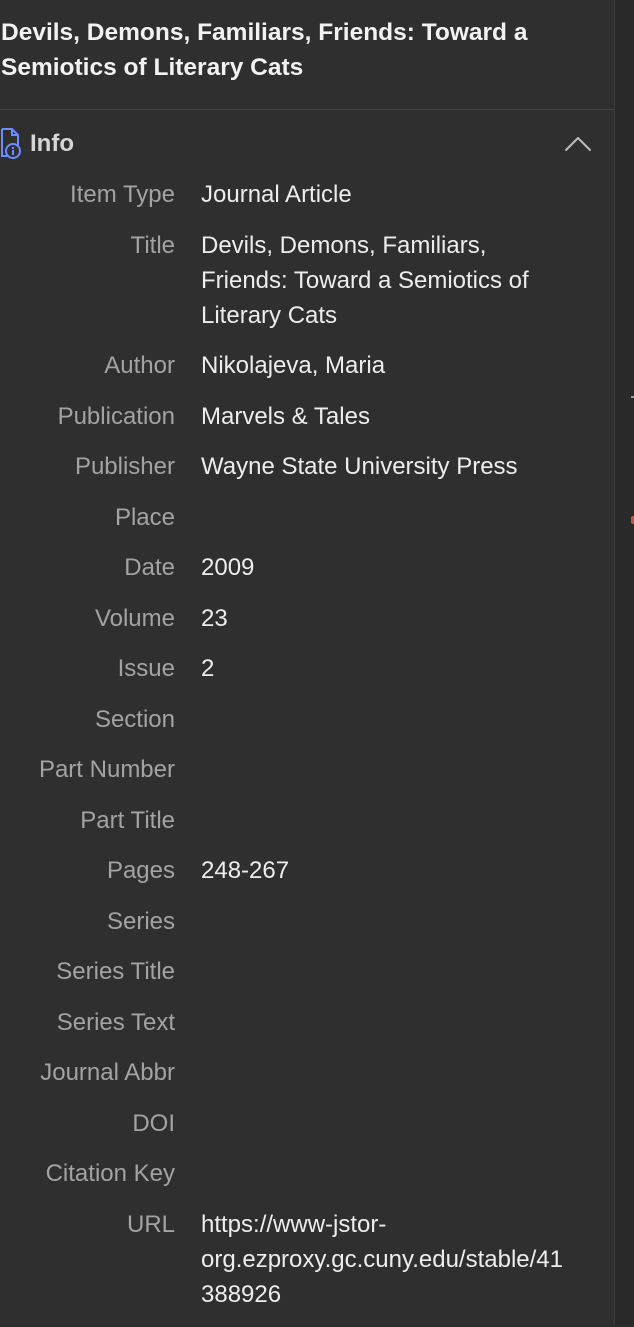 The height and width of the screenshot is (1327, 634). I want to click on field-value-publisher: Wayne State University Press, so click(386, 466).